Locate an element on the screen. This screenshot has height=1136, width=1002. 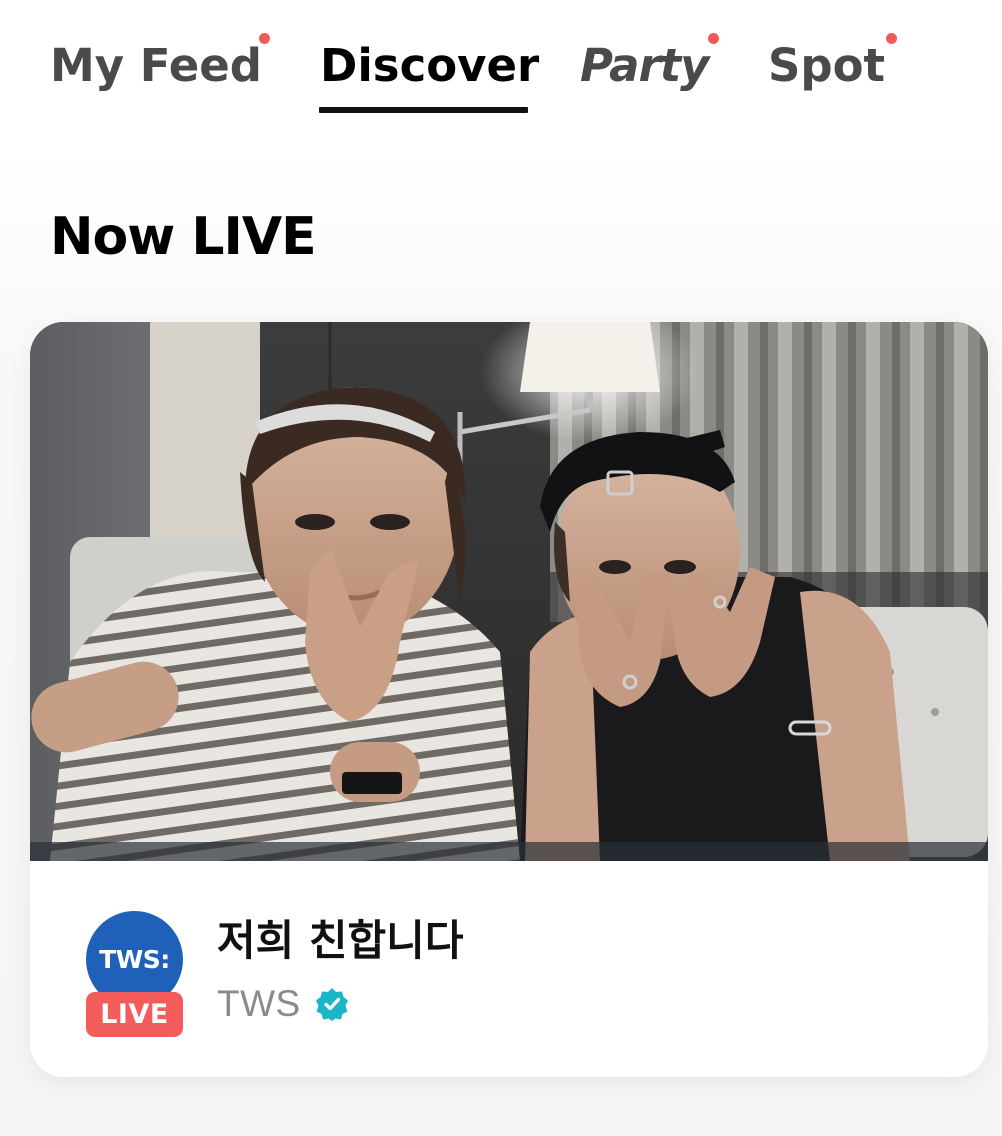
tab-my-feed: My Feed is located at coordinates (156, 66).